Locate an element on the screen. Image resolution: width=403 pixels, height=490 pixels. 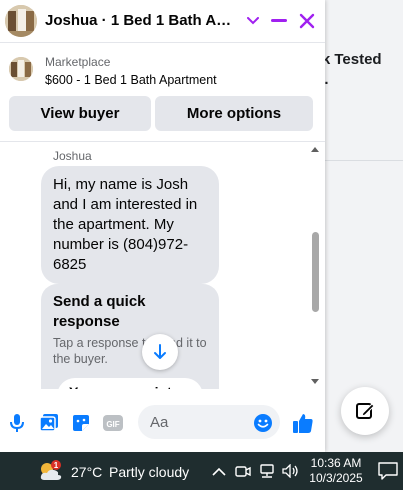
weather-badge: 1 is located at coordinates (56, 465).